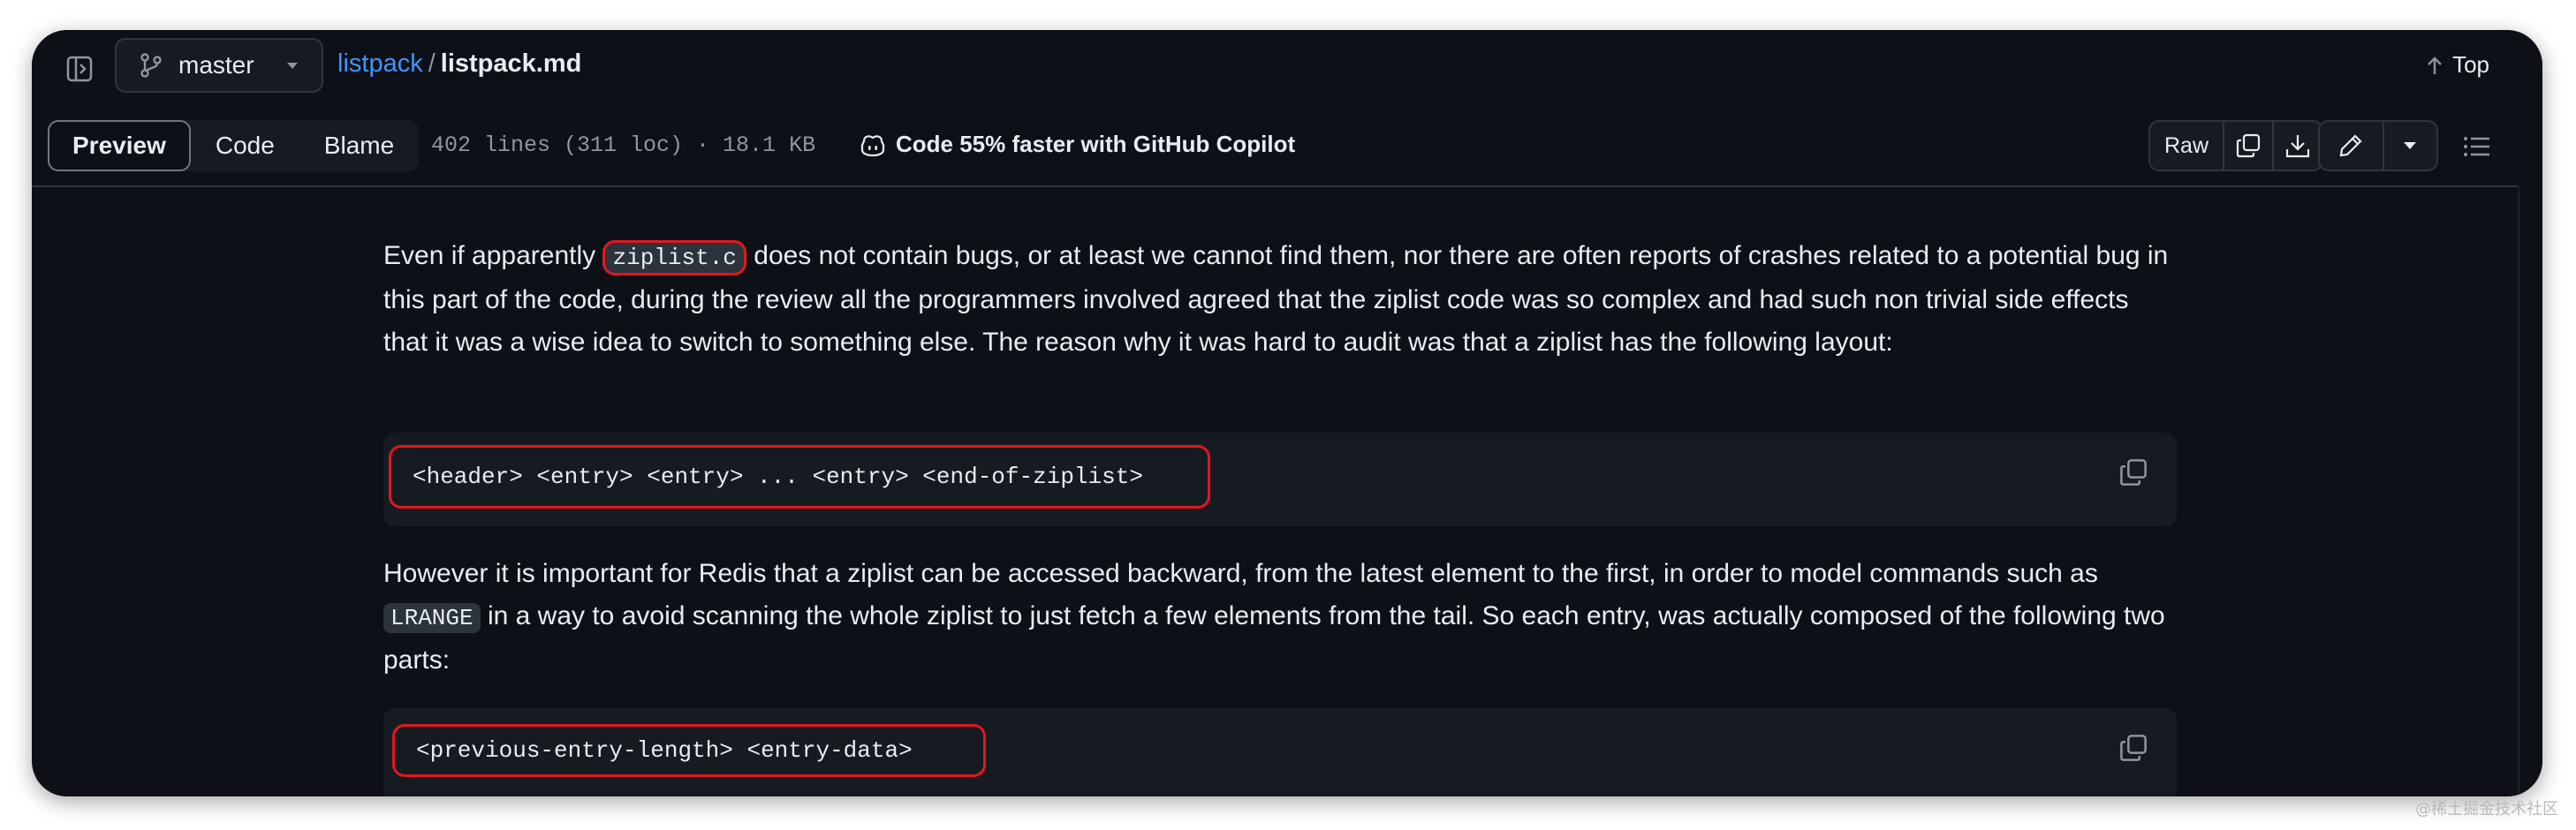 The image size is (2576, 830). I want to click on list-icon, so click(2477, 147).